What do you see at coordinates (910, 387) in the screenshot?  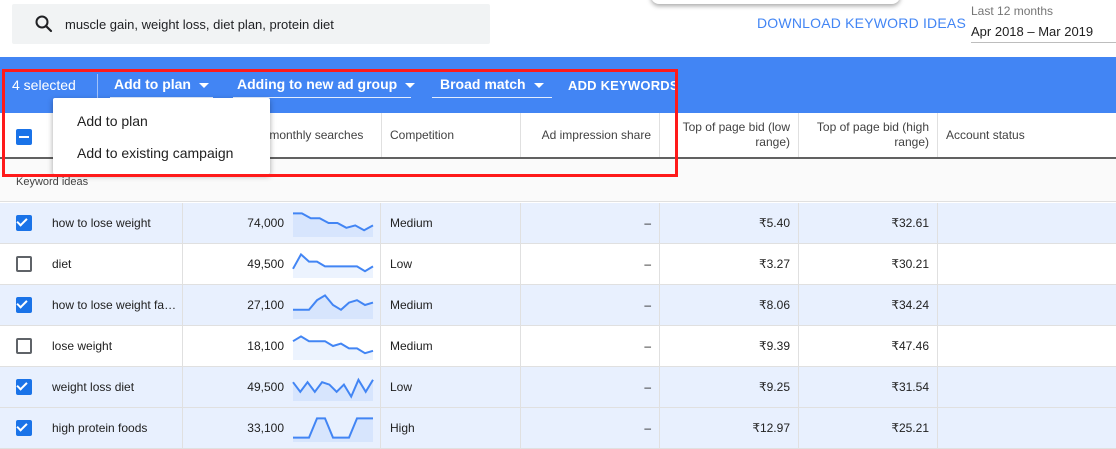 I see `bid-high-value: ₹31.54` at bounding box center [910, 387].